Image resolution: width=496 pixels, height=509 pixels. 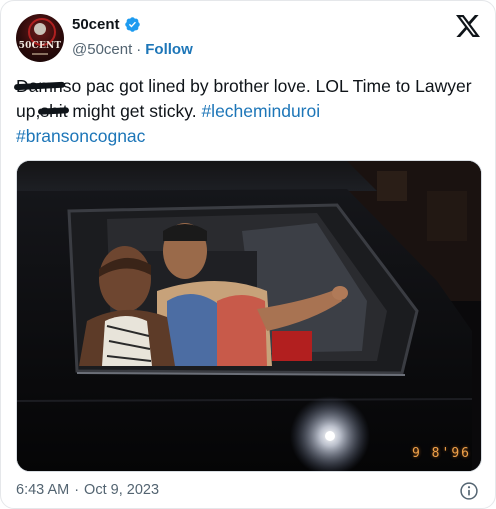 What do you see at coordinates (134, 111) in the screenshot?
I see `tweet-text-part-2: might get sticky.` at bounding box center [134, 111].